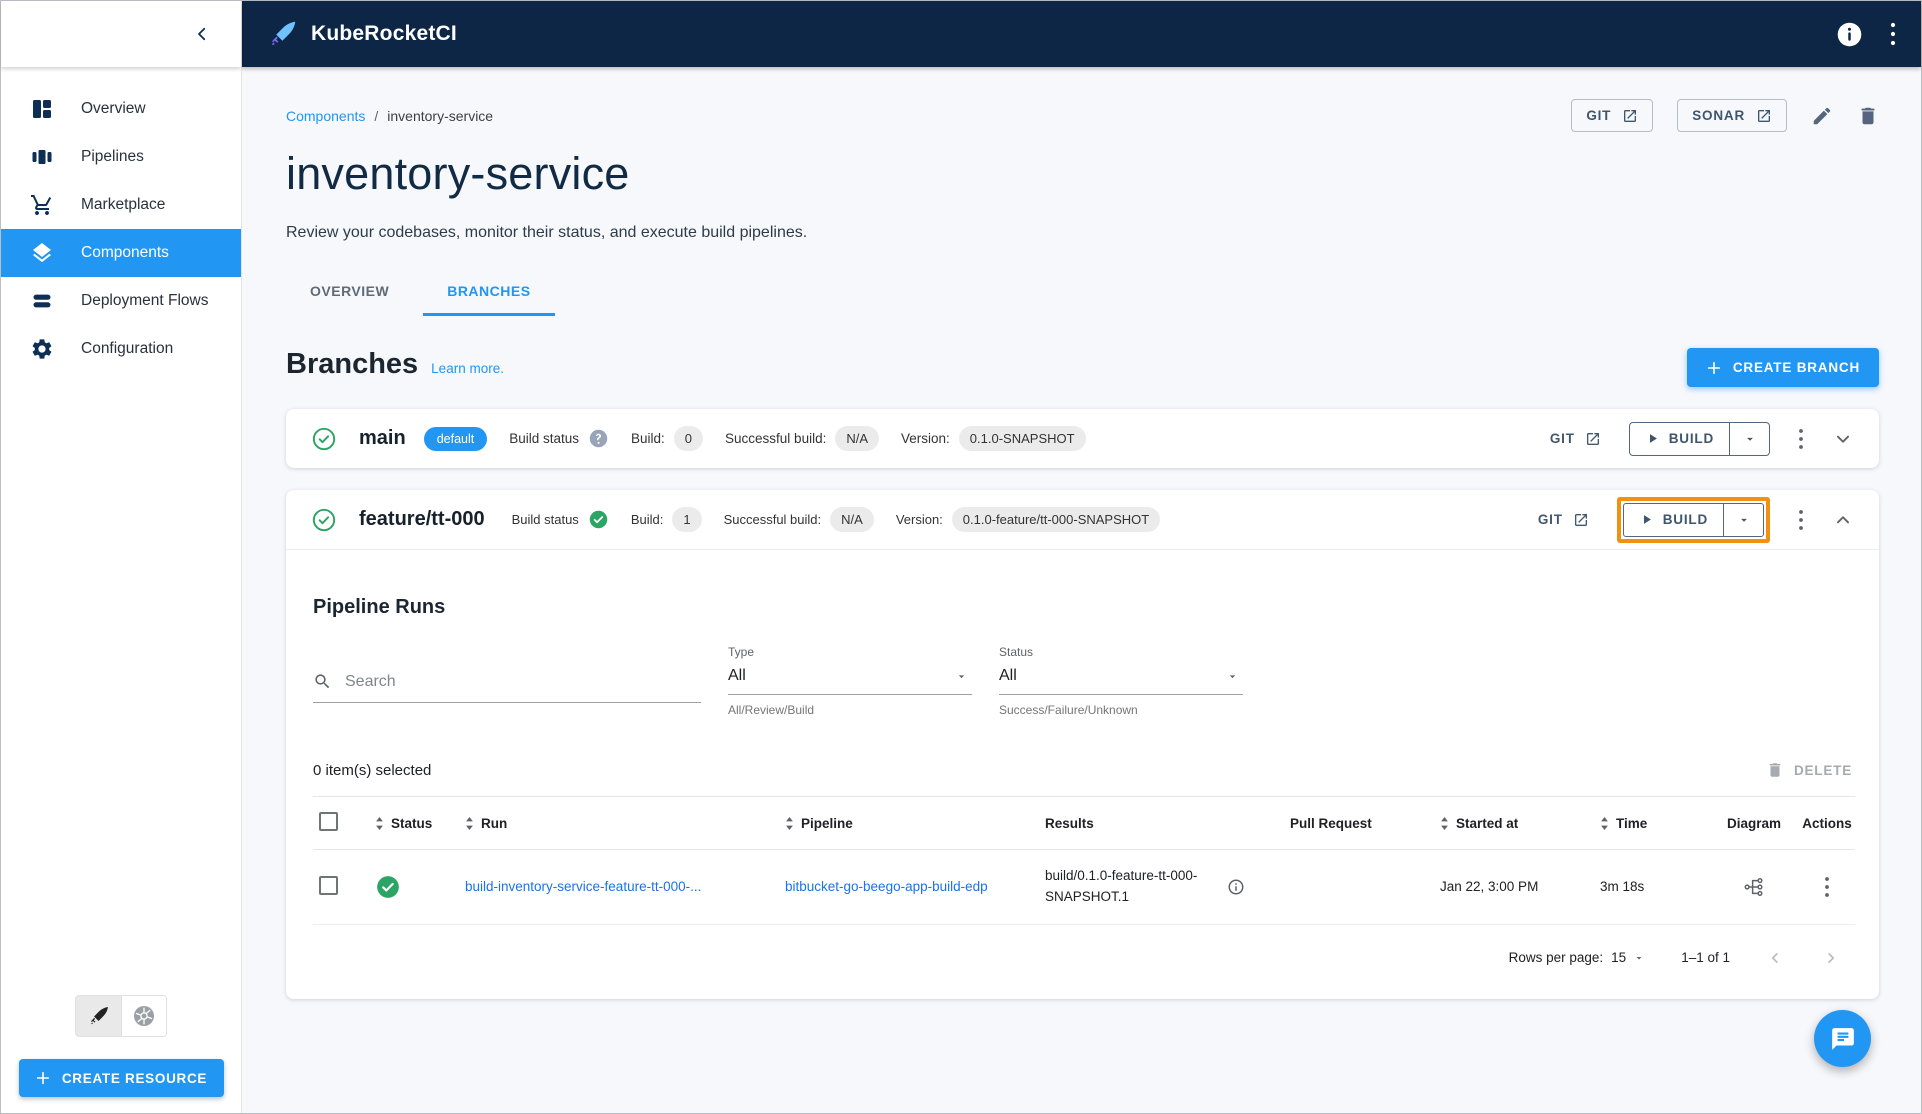  What do you see at coordinates (121, 253) in the screenshot?
I see `sidebar-item-components: Components` at bounding box center [121, 253].